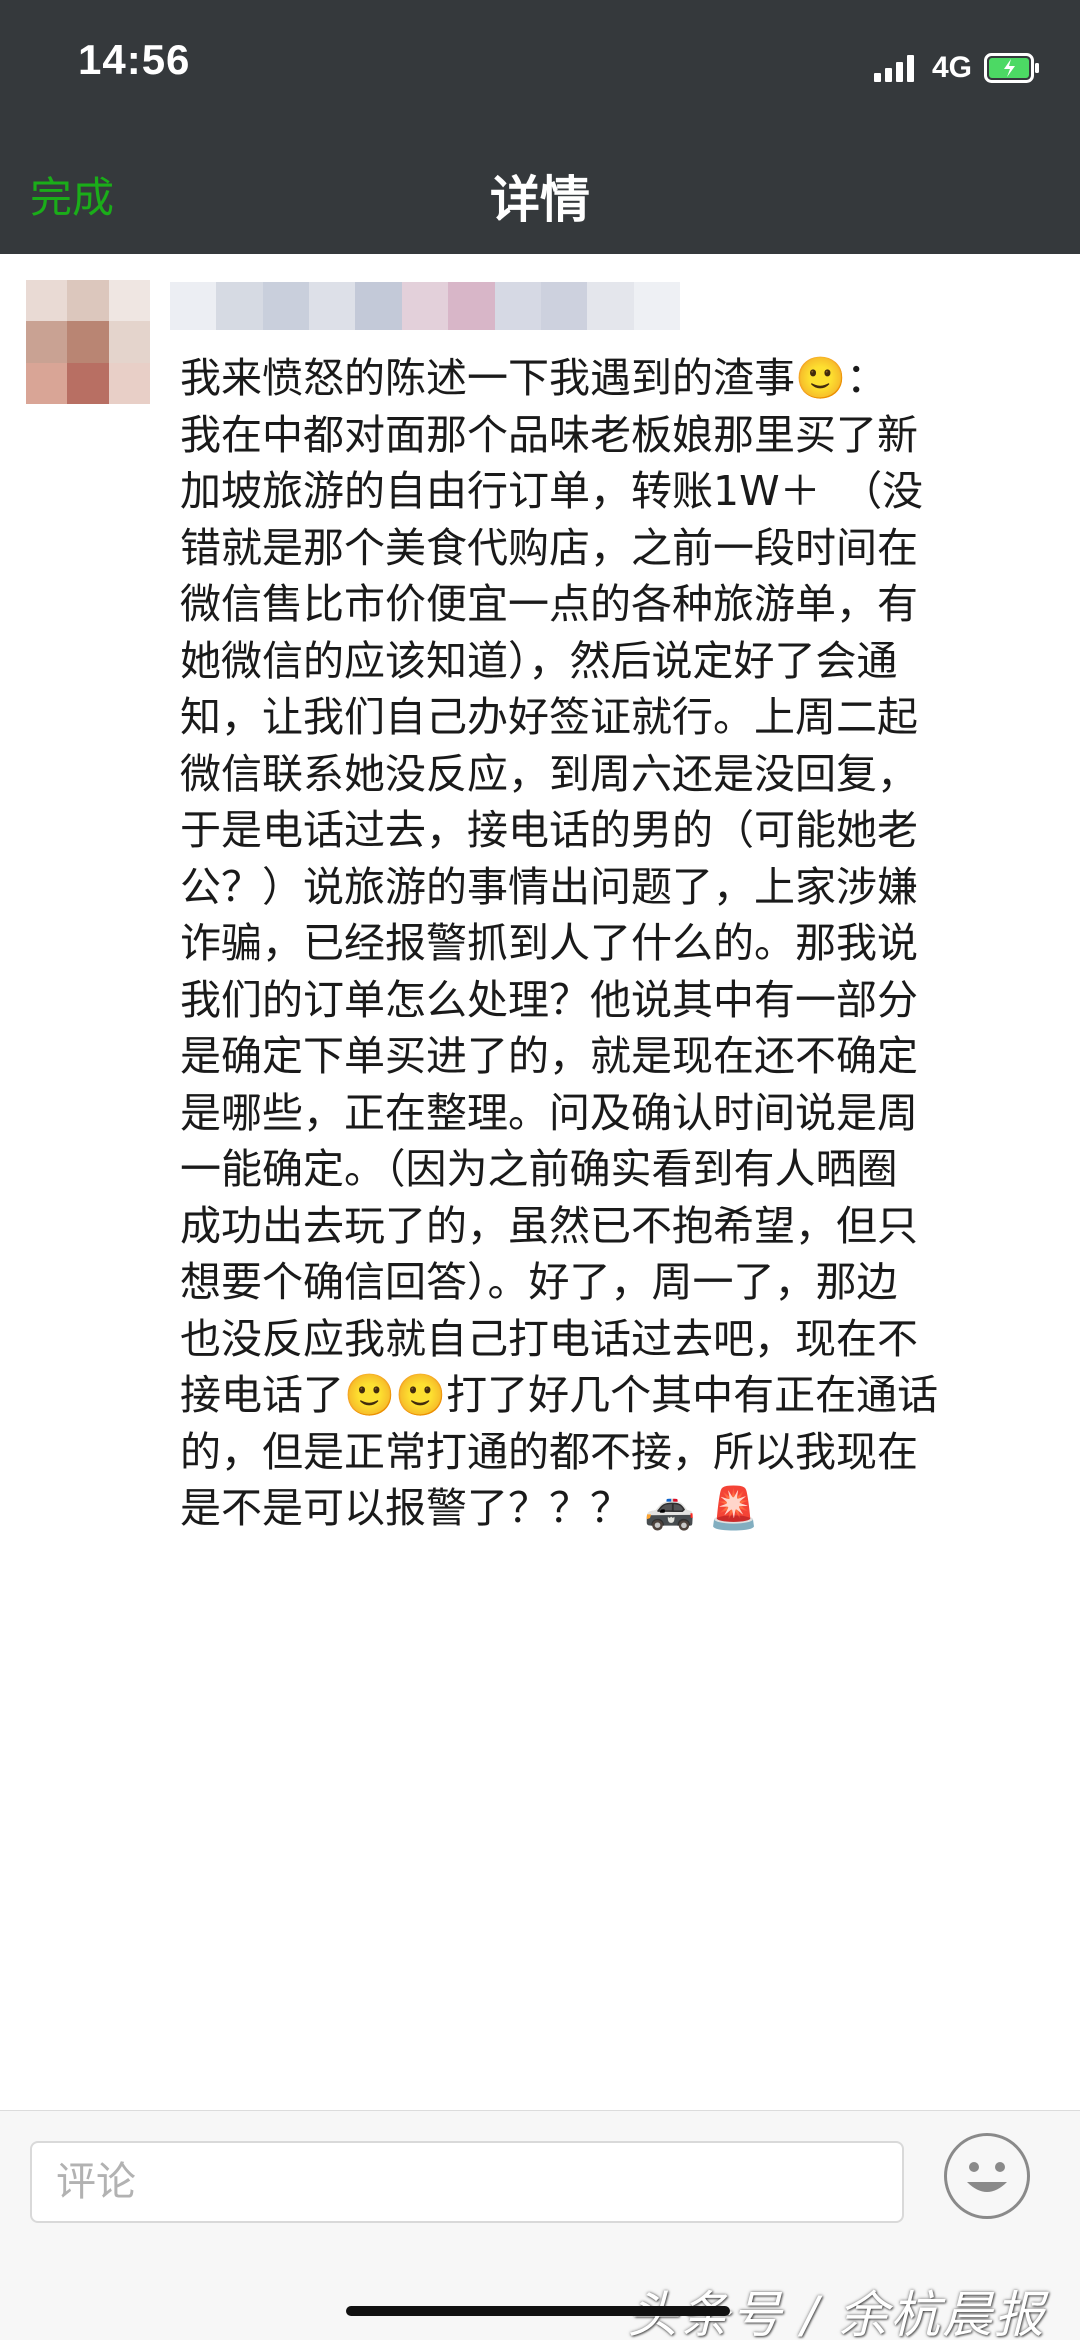  I want to click on username-blurred, so click(425, 306).